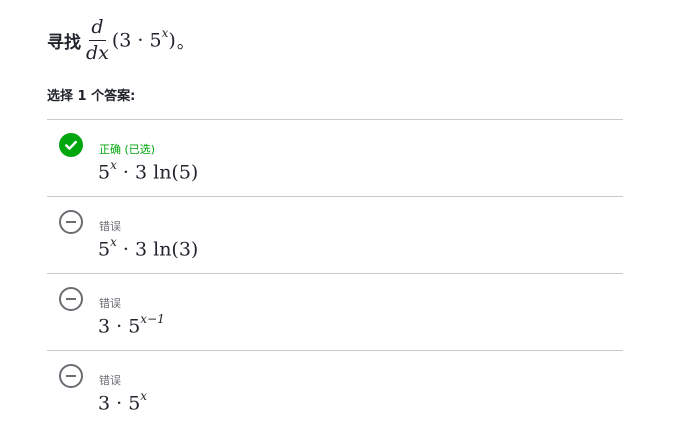 The height and width of the screenshot is (432, 676). I want to click on derivative-fraction: d dx, so click(97, 40).